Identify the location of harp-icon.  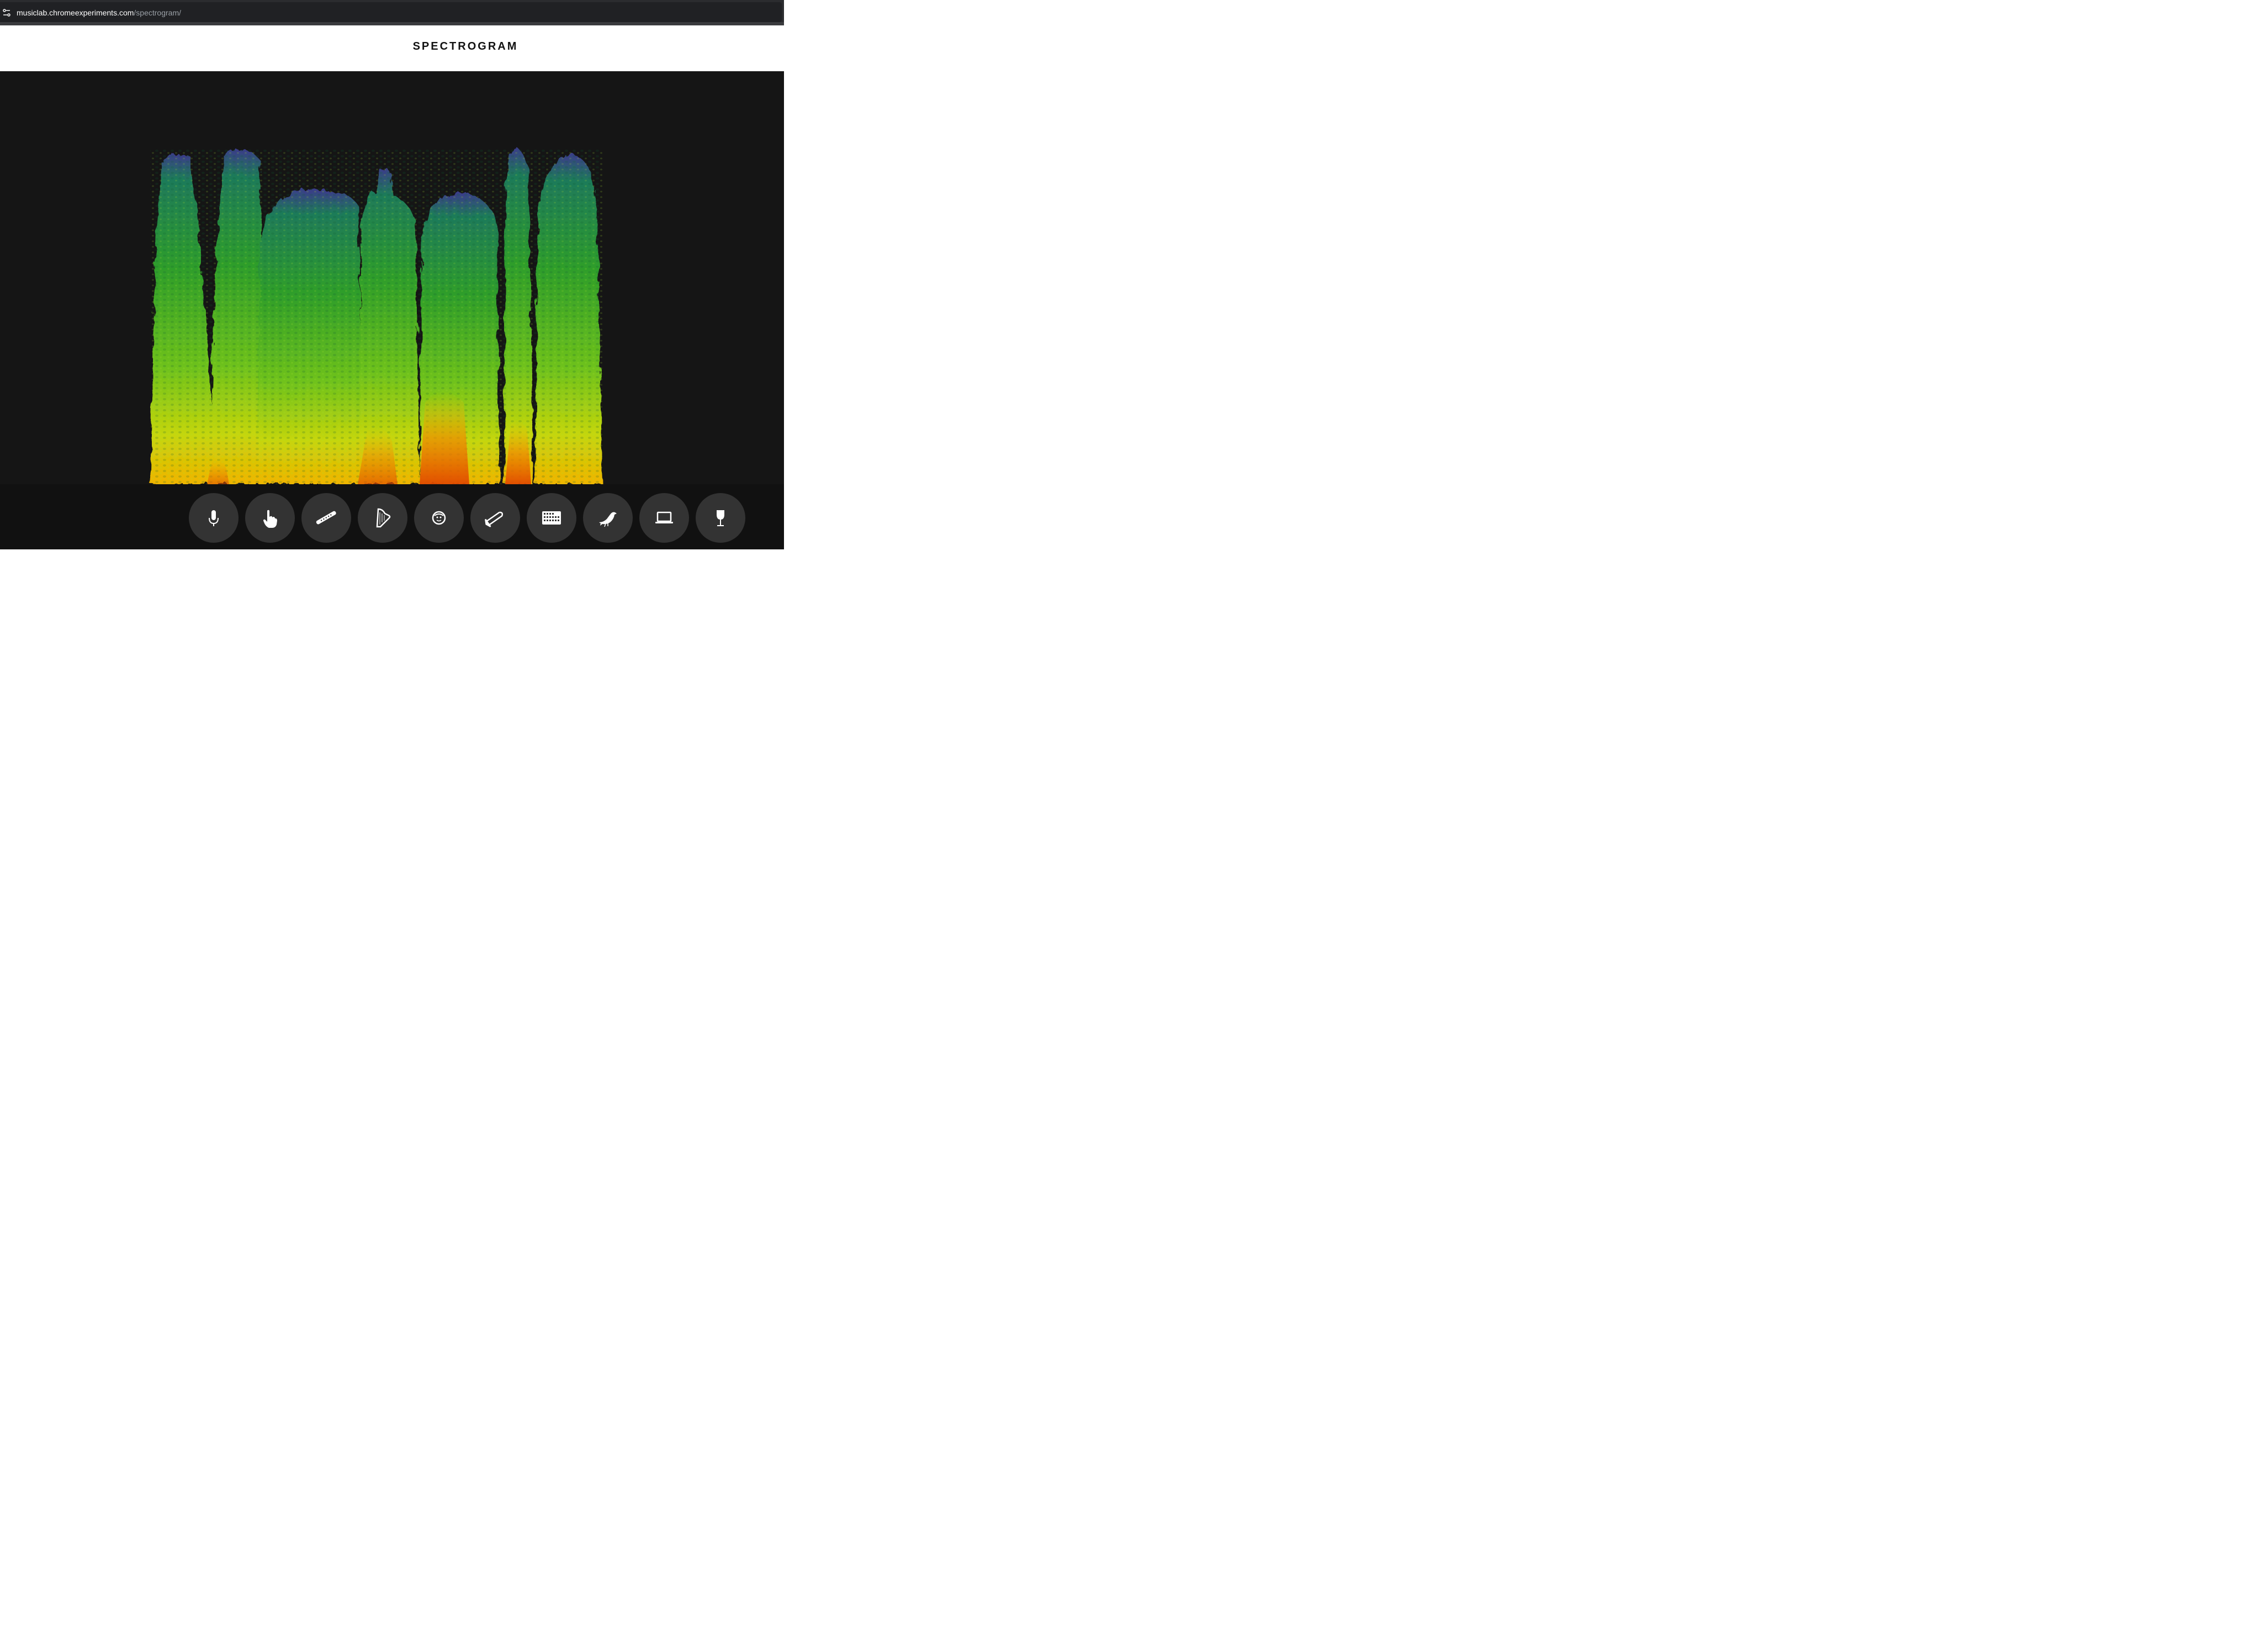
(383, 518).